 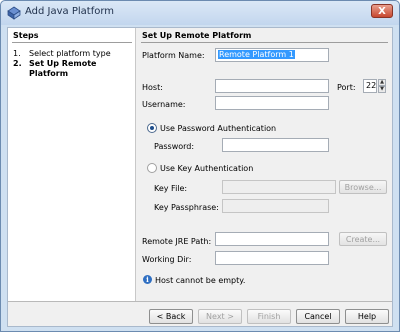 I want to click on key-passphrase-input, so click(x=275, y=206).